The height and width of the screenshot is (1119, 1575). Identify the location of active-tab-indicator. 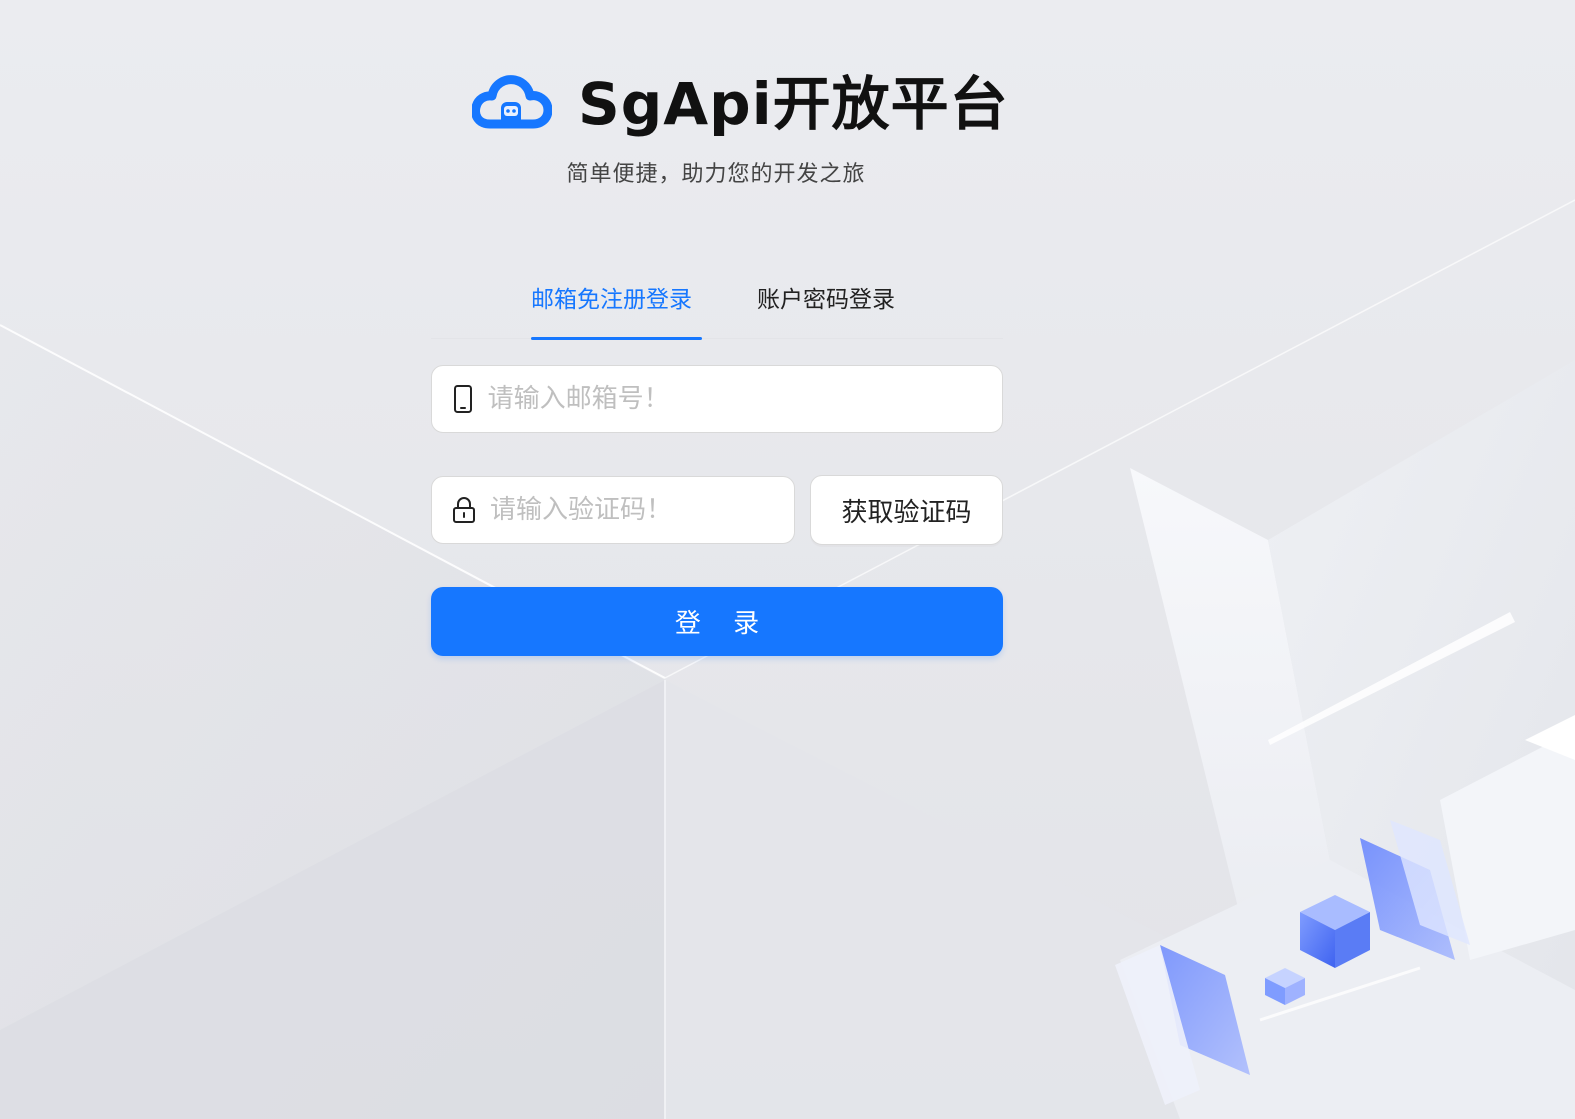
(616, 338).